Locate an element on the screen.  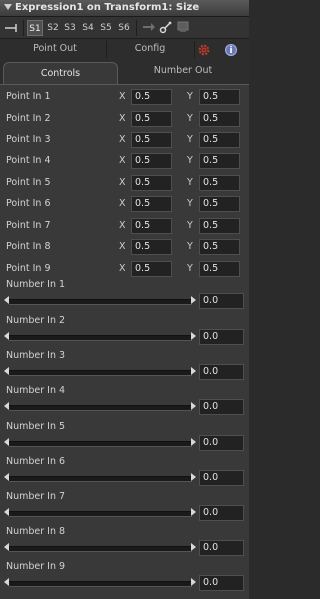
point-row: Point In 3 X 0.5 Y 0.5 is located at coordinates (124, 141).